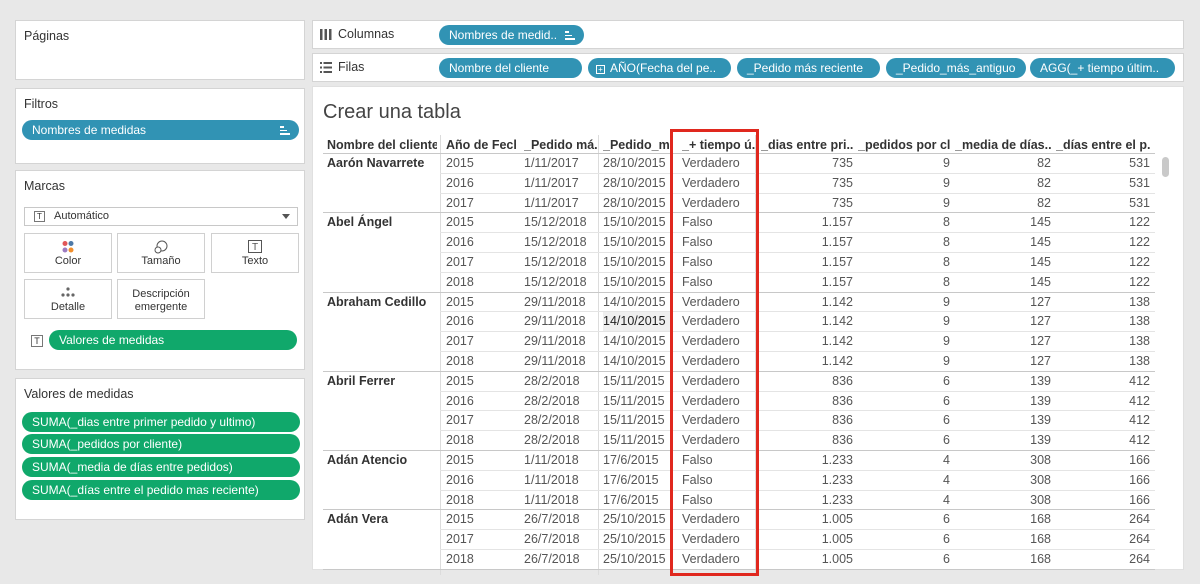  I want to click on table-cell: 1.157, so click(837, 222).